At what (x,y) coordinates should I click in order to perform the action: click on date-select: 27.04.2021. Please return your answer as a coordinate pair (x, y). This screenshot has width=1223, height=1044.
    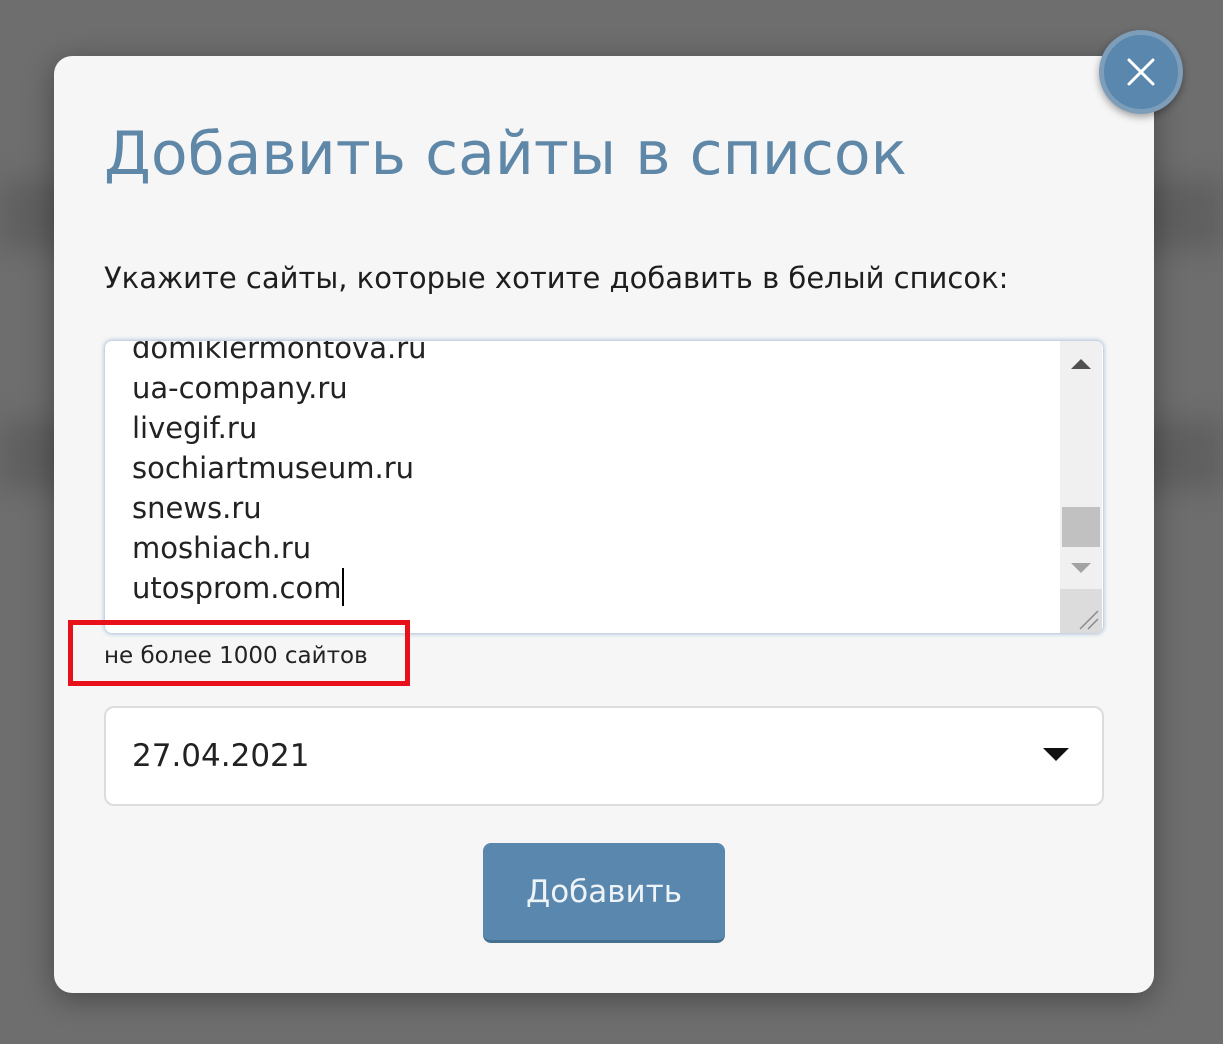
    Looking at the image, I should click on (604, 756).